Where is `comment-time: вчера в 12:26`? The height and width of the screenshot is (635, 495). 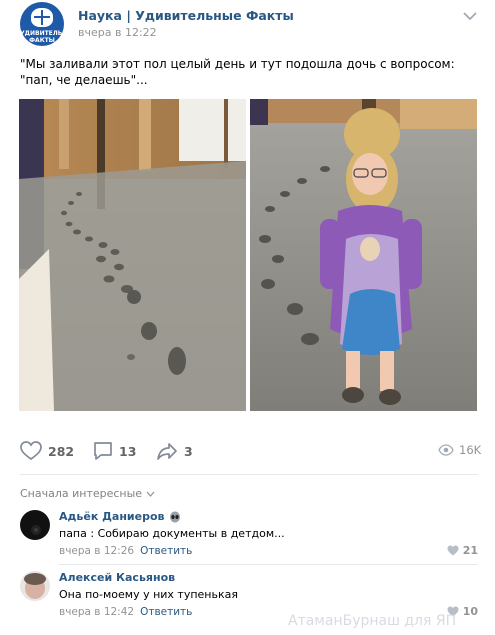
comment-time: вчера в 12:26 is located at coordinates (96, 551).